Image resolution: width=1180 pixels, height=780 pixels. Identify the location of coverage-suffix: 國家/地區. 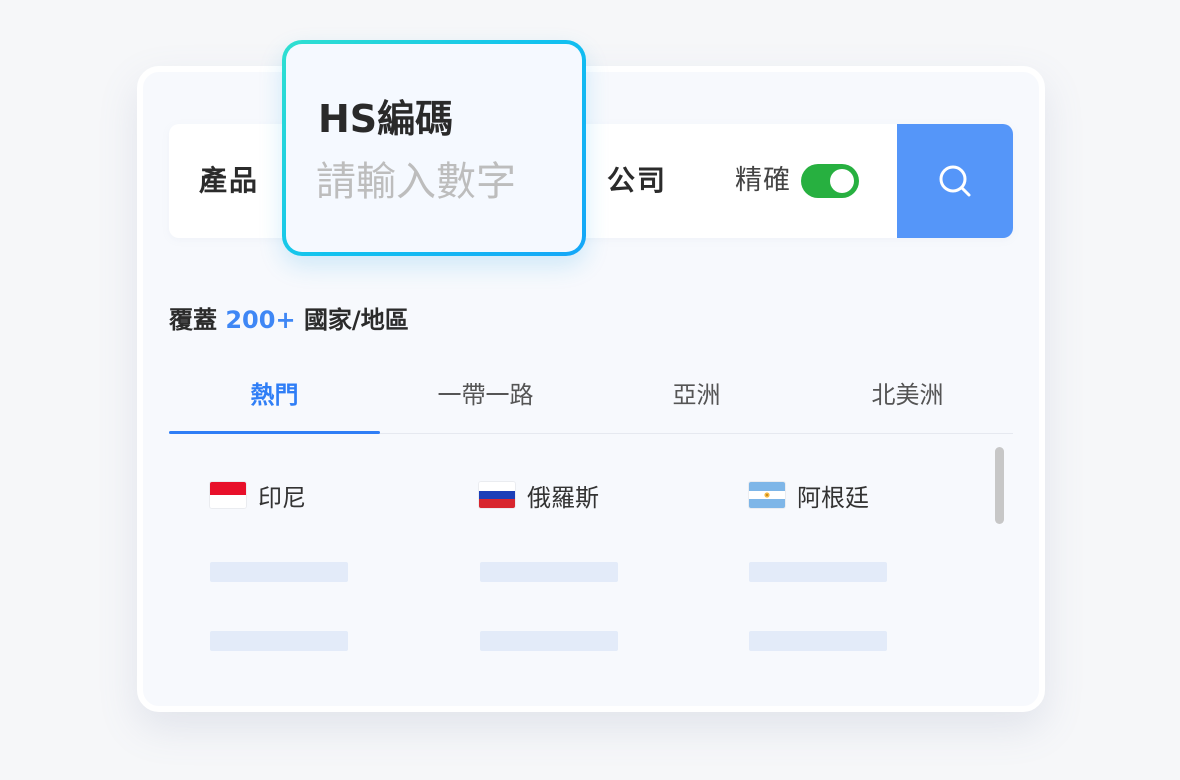
(356, 320).